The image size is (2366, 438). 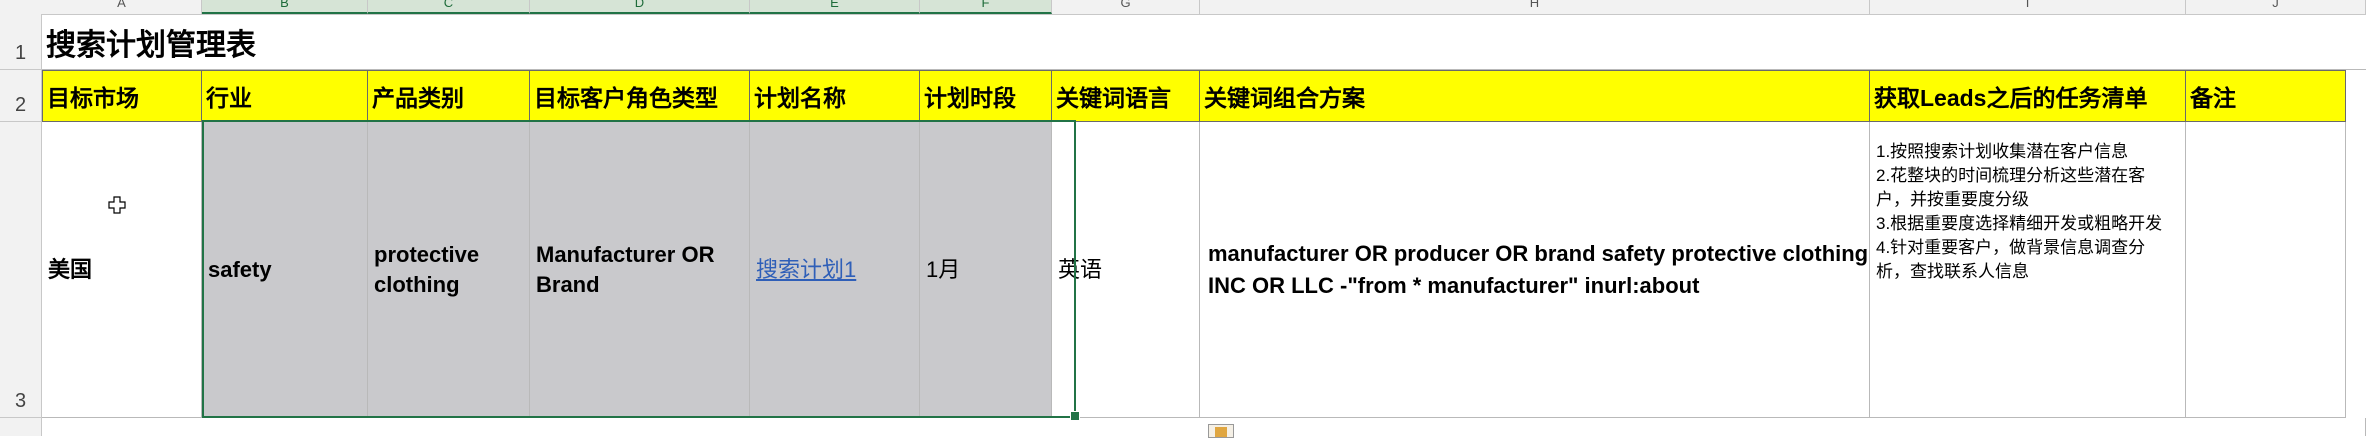 I want to click on task-item: 4.针对重要客户，做背景信息调查分析，查找联系人信息, so click(x=2011, y=259).